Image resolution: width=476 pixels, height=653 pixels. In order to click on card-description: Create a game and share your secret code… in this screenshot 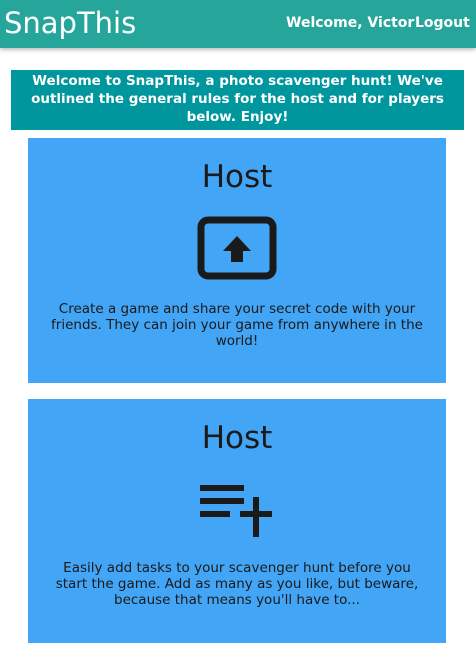, I will do `click(237, 325)`.